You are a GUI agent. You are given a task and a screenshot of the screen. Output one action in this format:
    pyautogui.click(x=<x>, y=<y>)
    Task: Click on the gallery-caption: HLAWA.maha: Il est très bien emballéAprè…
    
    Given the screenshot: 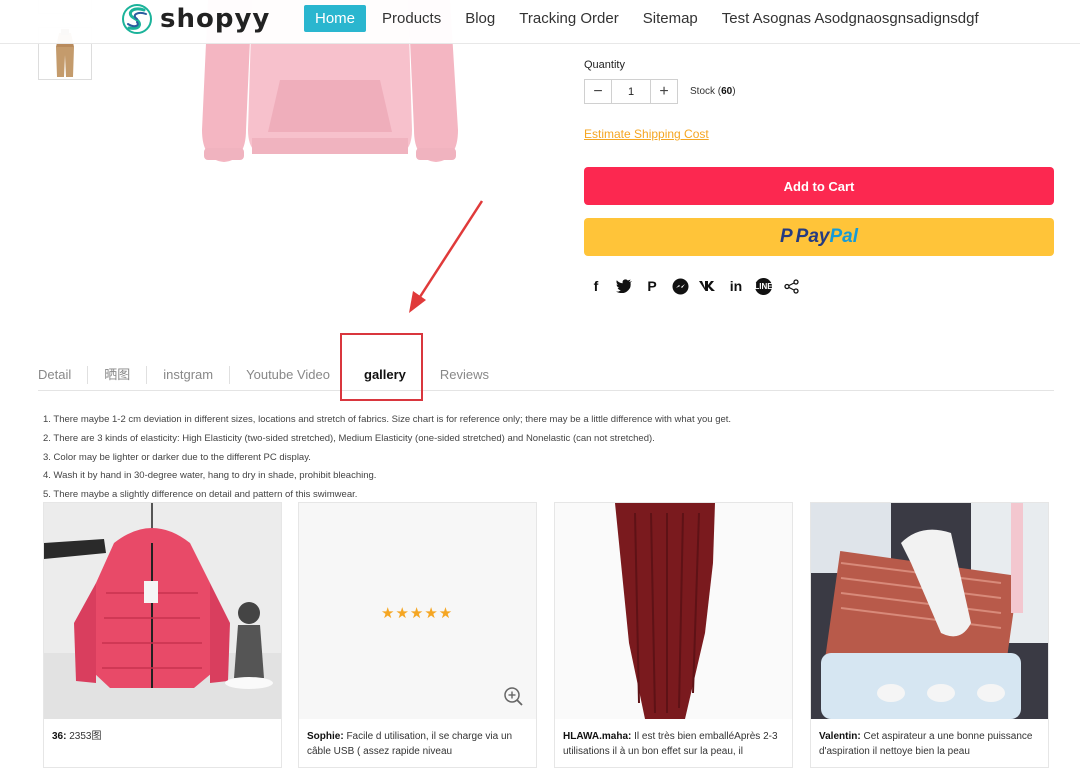 What is the action you would take?
    pyautogui.click(x=673, y=743)
    